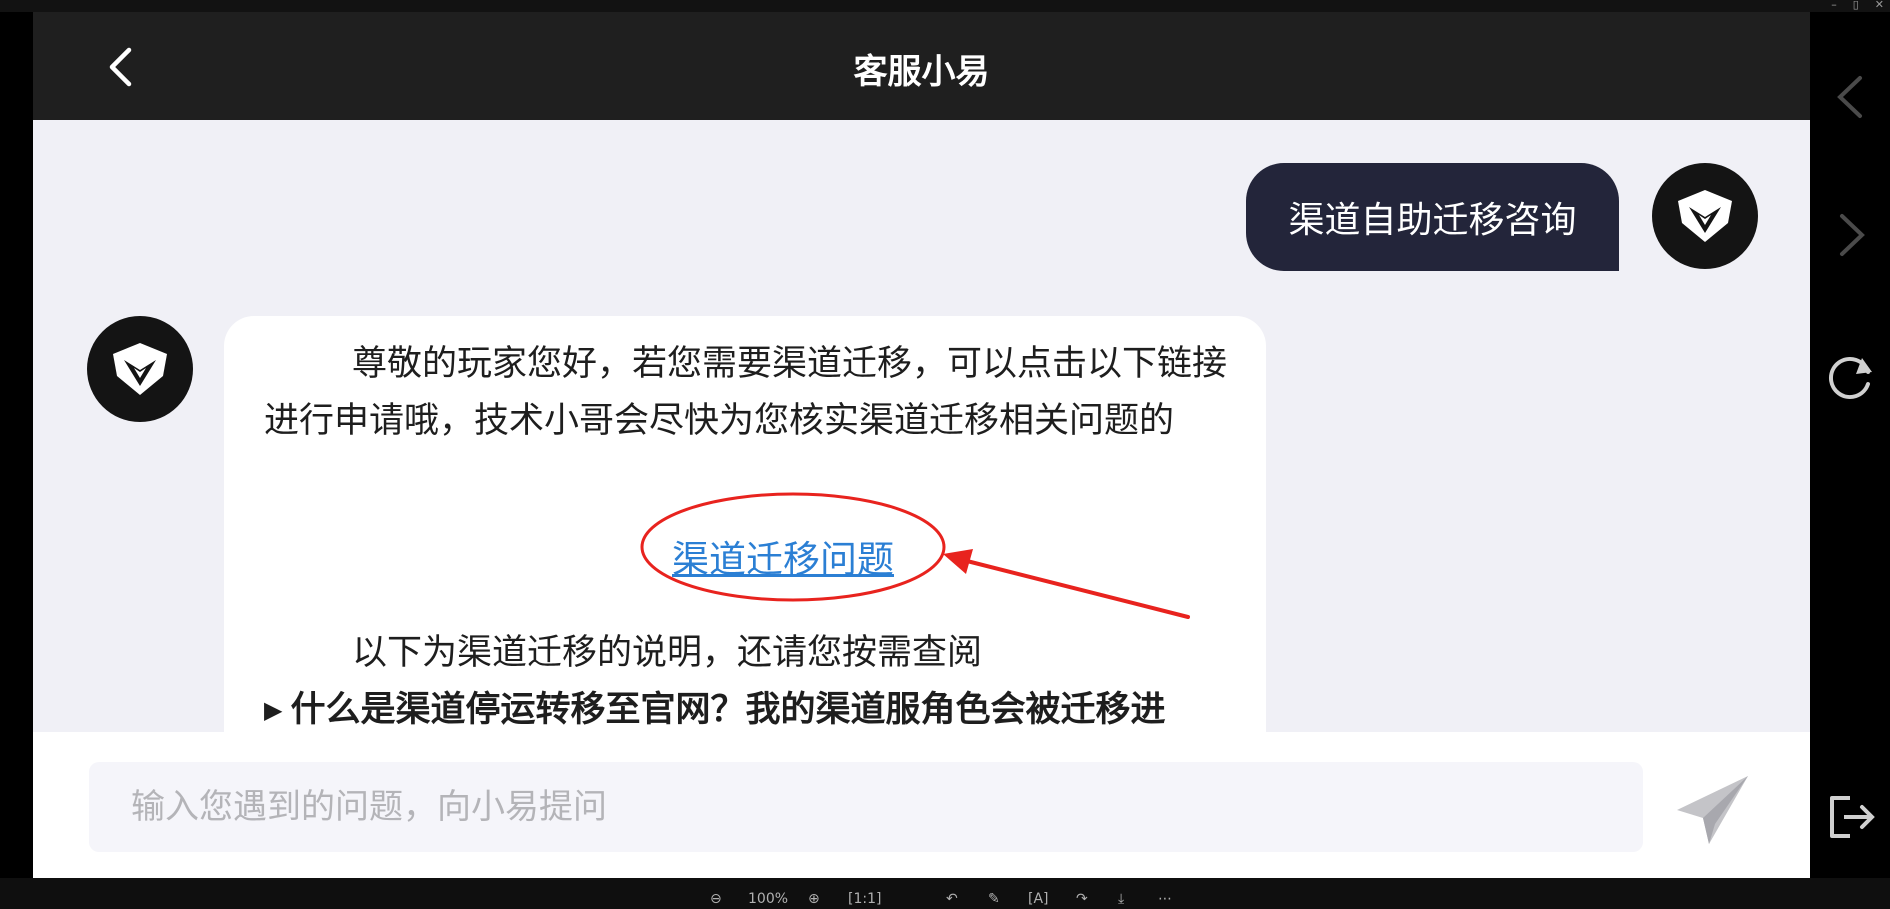 The image size is (1890, 909). I want to click on zoom-level: 100%, so click(768, 899).